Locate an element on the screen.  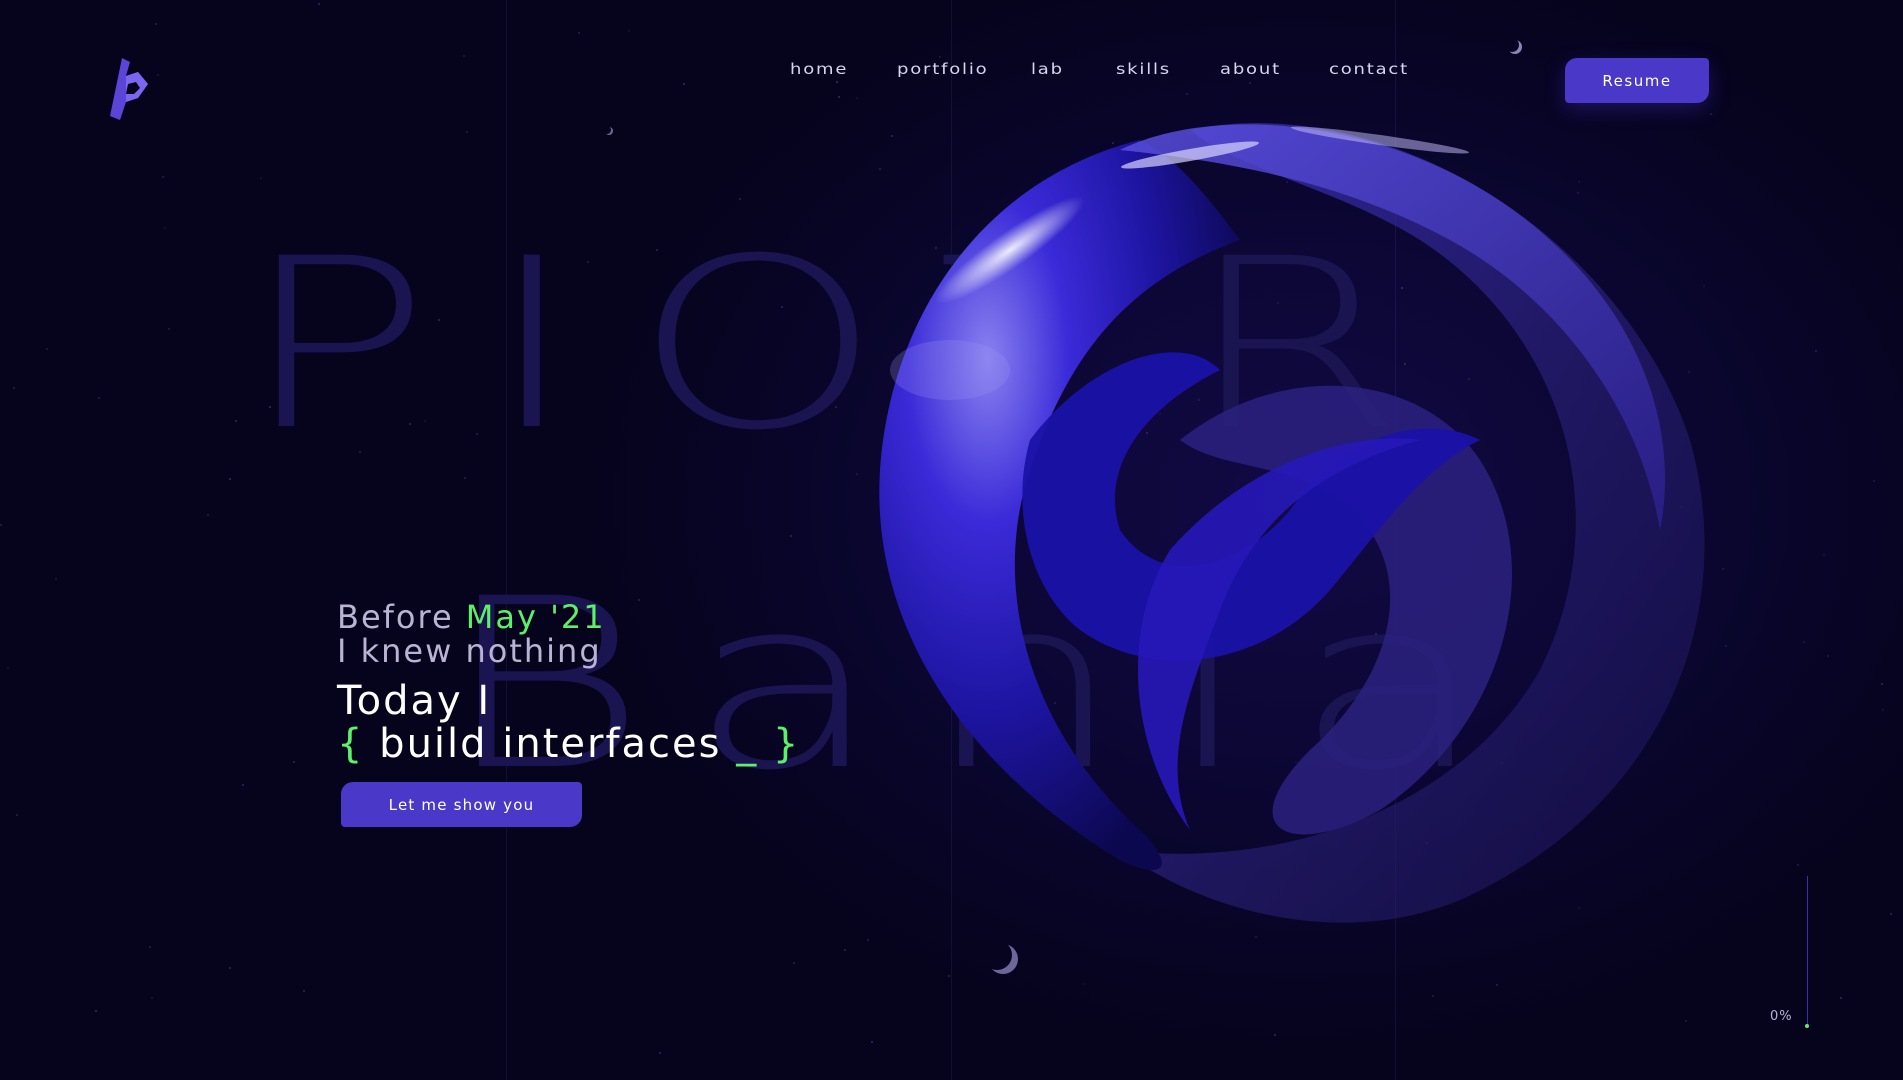
hero-before-date: May '21 is located at coordinates (535, 617).